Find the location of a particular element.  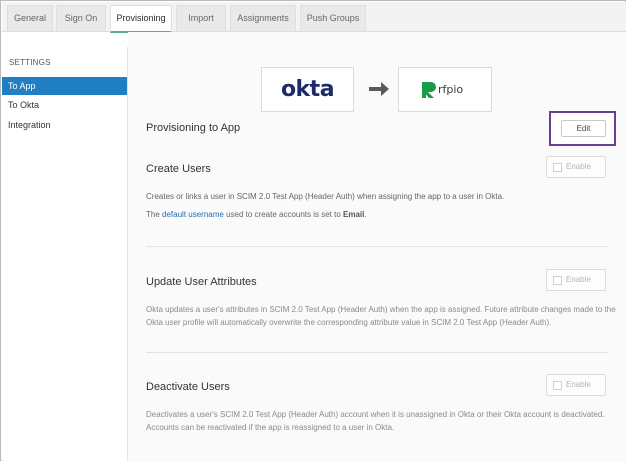

tab-provisioning: Provisioning is located at coordinates (141, 19).